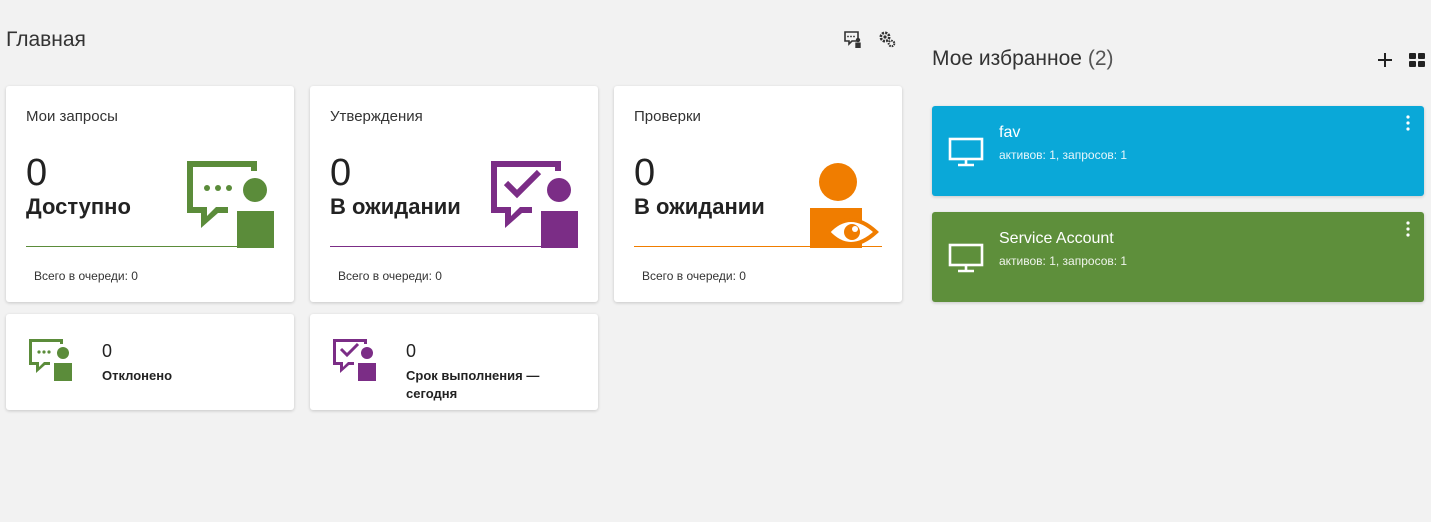 The height and width of the screenshot is (522, 1431). I want to click on card-label: Утверждения, so click(376, 116).